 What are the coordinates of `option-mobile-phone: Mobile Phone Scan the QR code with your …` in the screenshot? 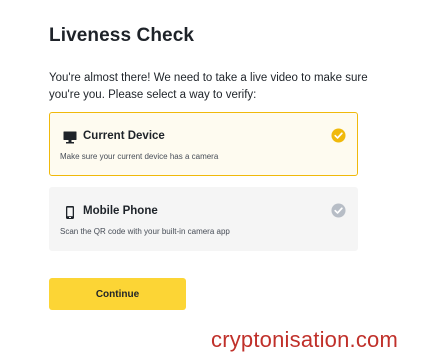 It's located at (203, 219).